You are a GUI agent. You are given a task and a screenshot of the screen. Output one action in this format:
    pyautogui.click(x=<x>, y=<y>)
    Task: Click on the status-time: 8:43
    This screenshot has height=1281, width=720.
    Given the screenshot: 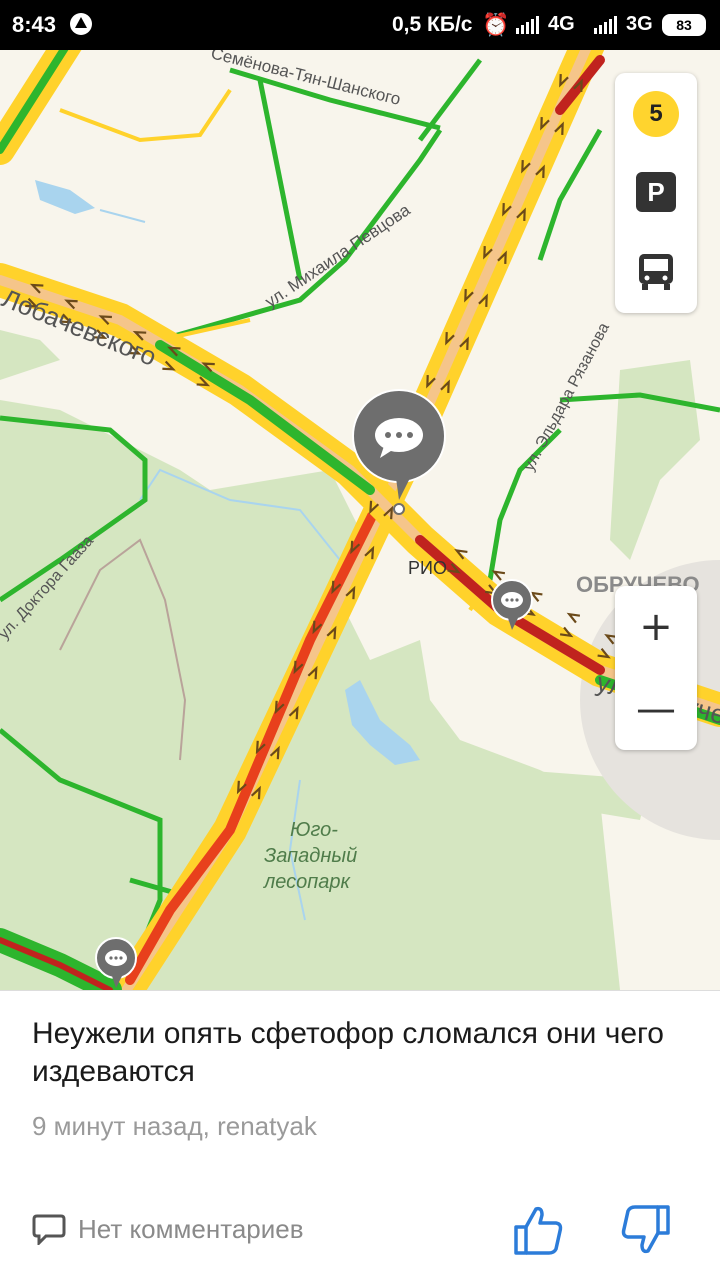 What is the action you would take?
    pyautogui.click(x=34, y=24)
    